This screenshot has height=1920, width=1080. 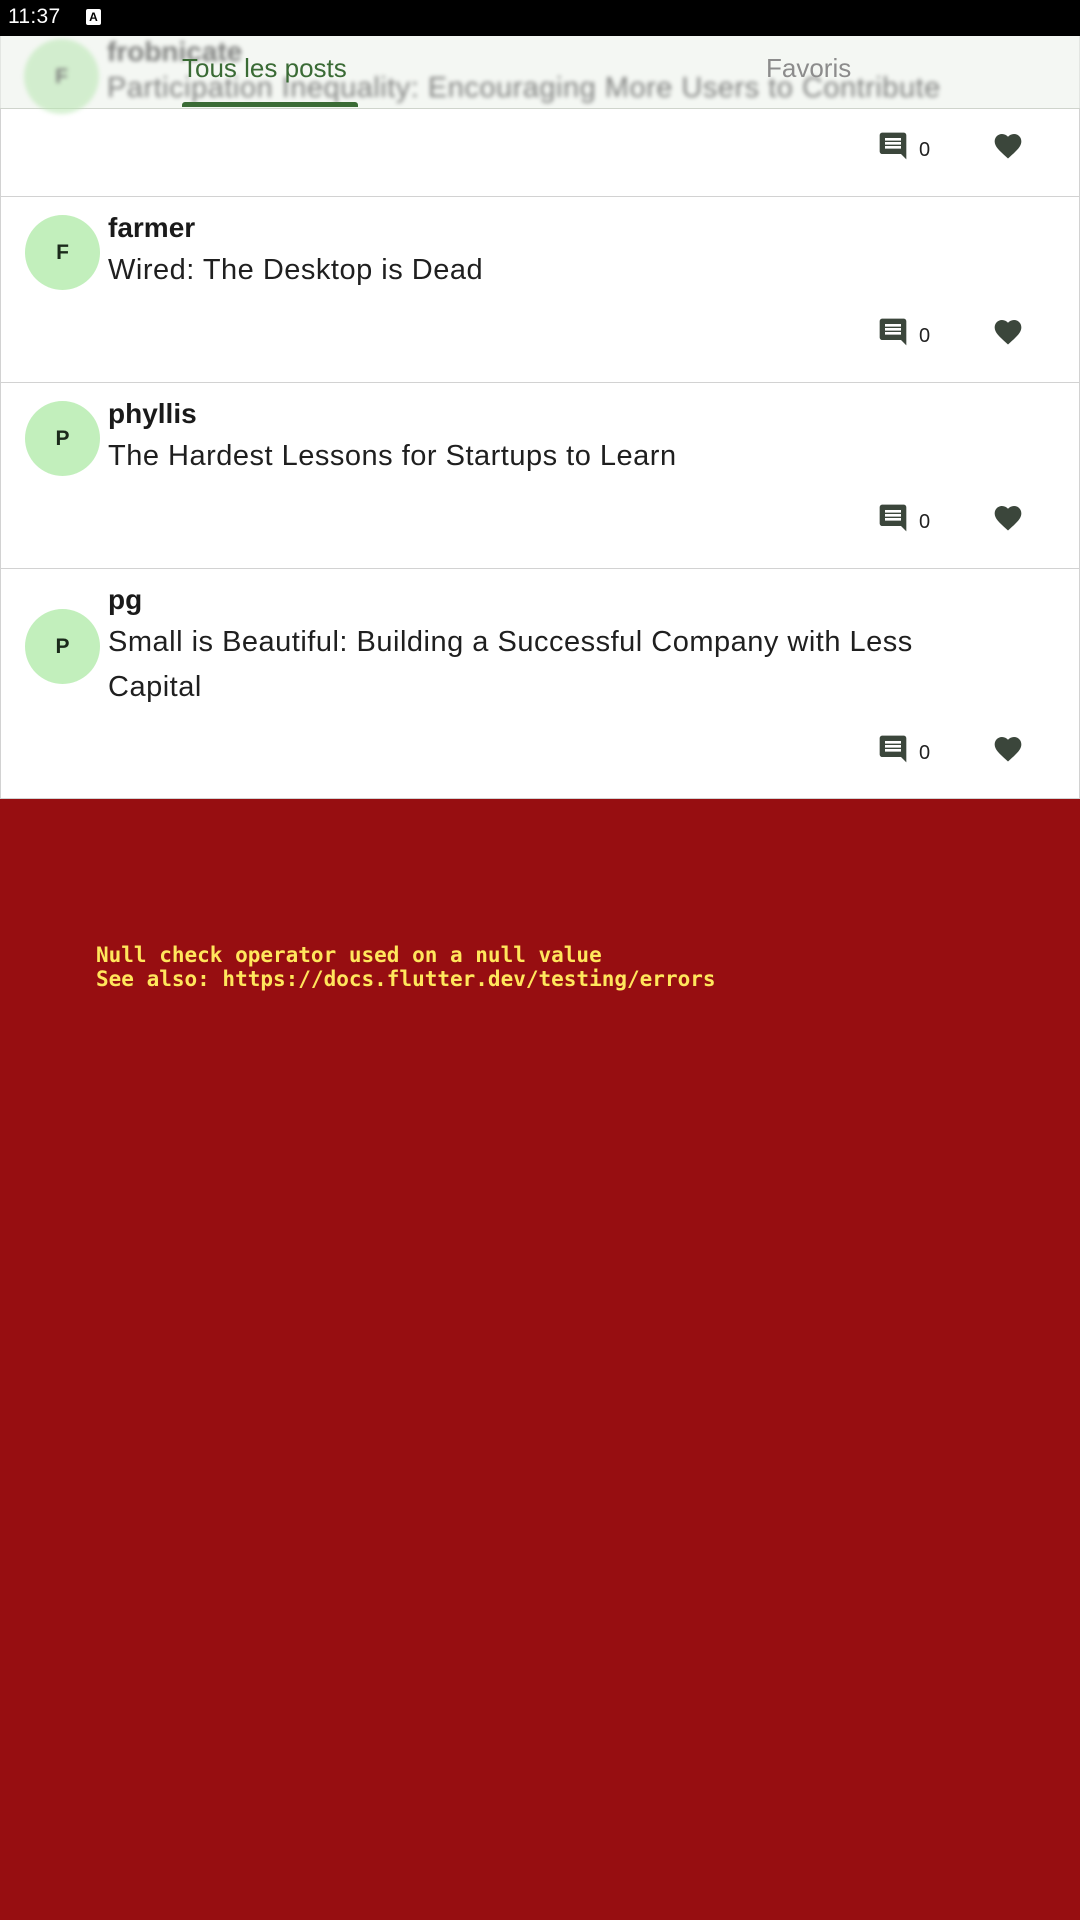 I want to click on post-card: F farmer Wired: The Desktop is Dead 0, so click(x=540, y=290).